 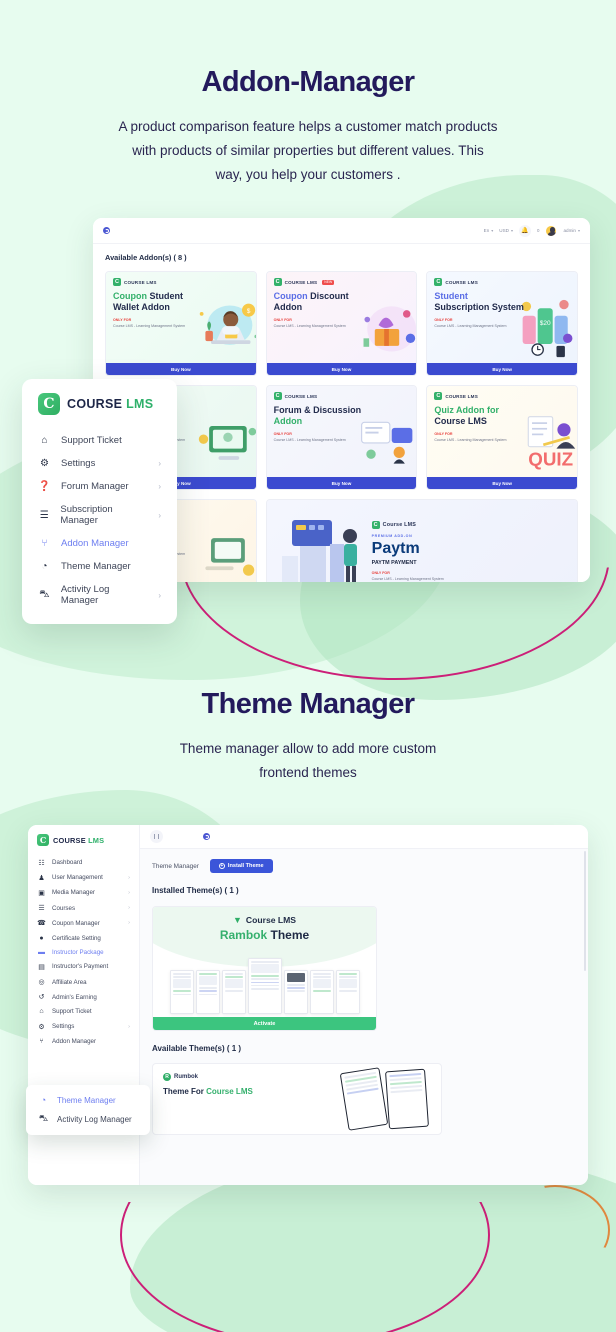 I want to click on sidebar-item-courses: ☰ Courses ›, so click(x=83, y=908).